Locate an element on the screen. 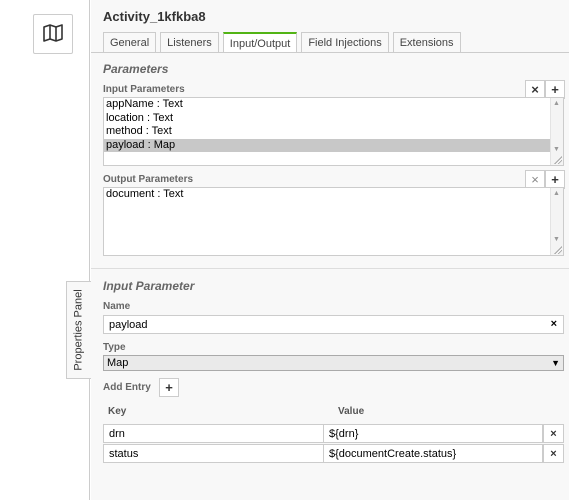  tab-field-injections: Field Injections is located at coordinates (345, 42).